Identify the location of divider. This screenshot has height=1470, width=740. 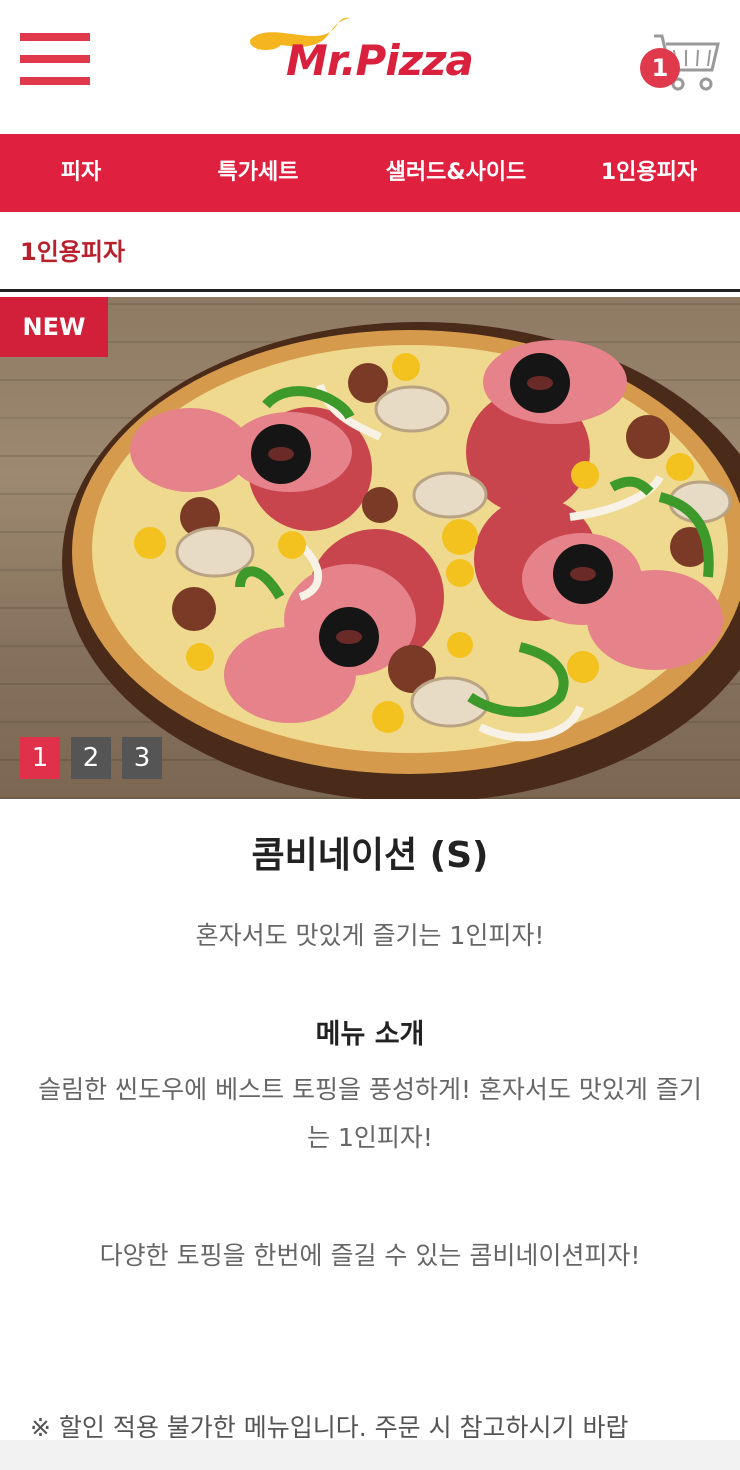
(370, 290).